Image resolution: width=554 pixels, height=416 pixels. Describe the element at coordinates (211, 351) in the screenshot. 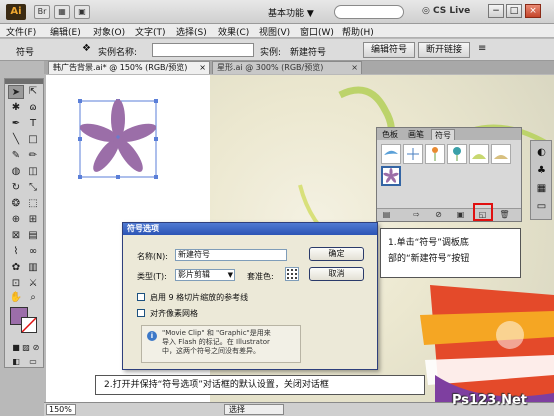

I see `info-line-3: 中，这两个符号之间没有差异。` at that location.